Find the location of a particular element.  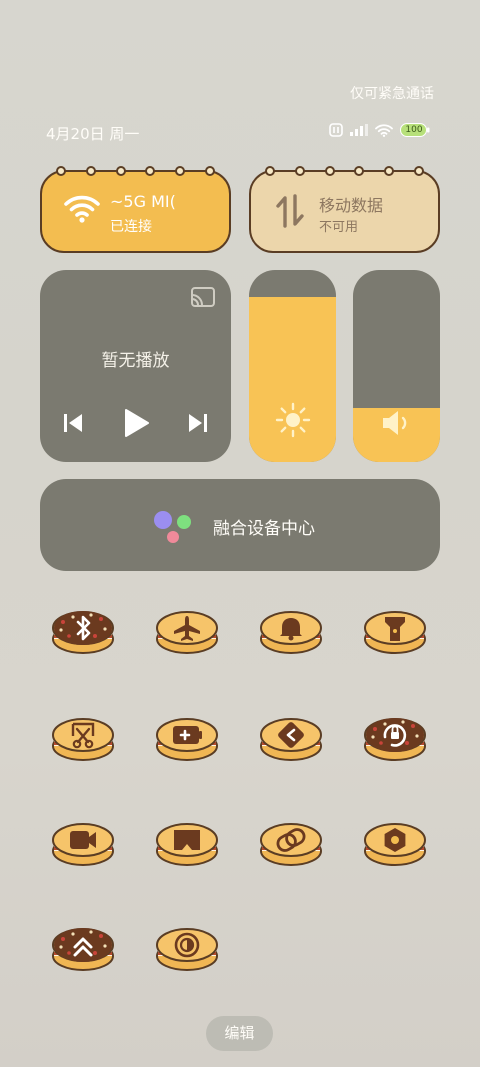

chevron-up-icon is located at coordinates (83, 948).